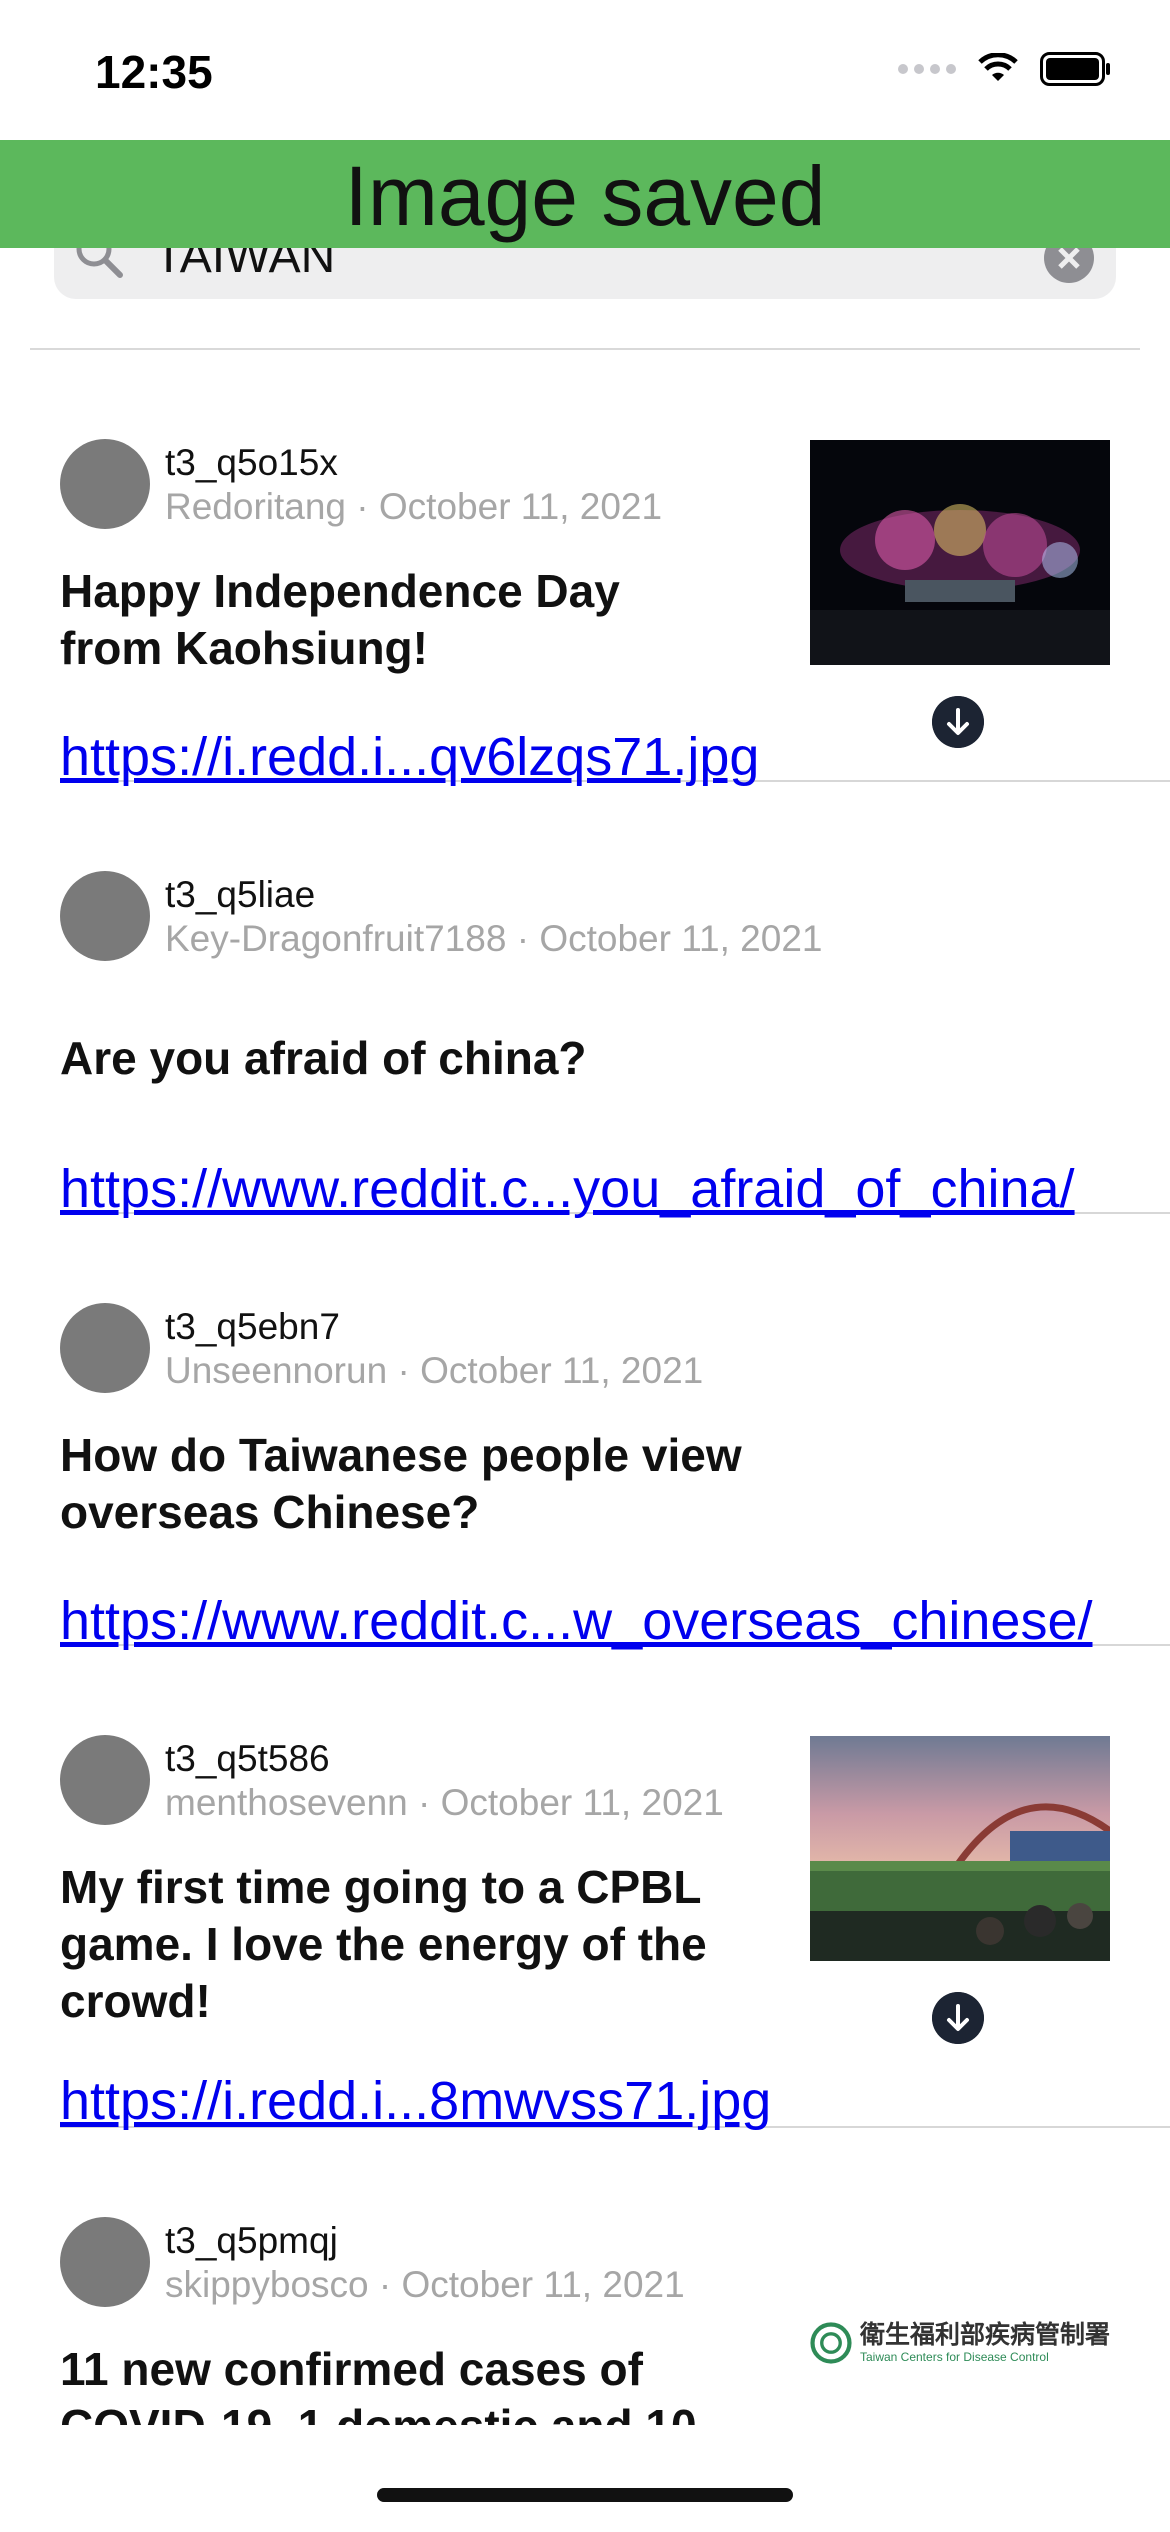 The width and height of the screenshot is (1170, 2532). I want to click on logo-subtext: Taiwan Centers for Disease Control, so click(954, 2357).